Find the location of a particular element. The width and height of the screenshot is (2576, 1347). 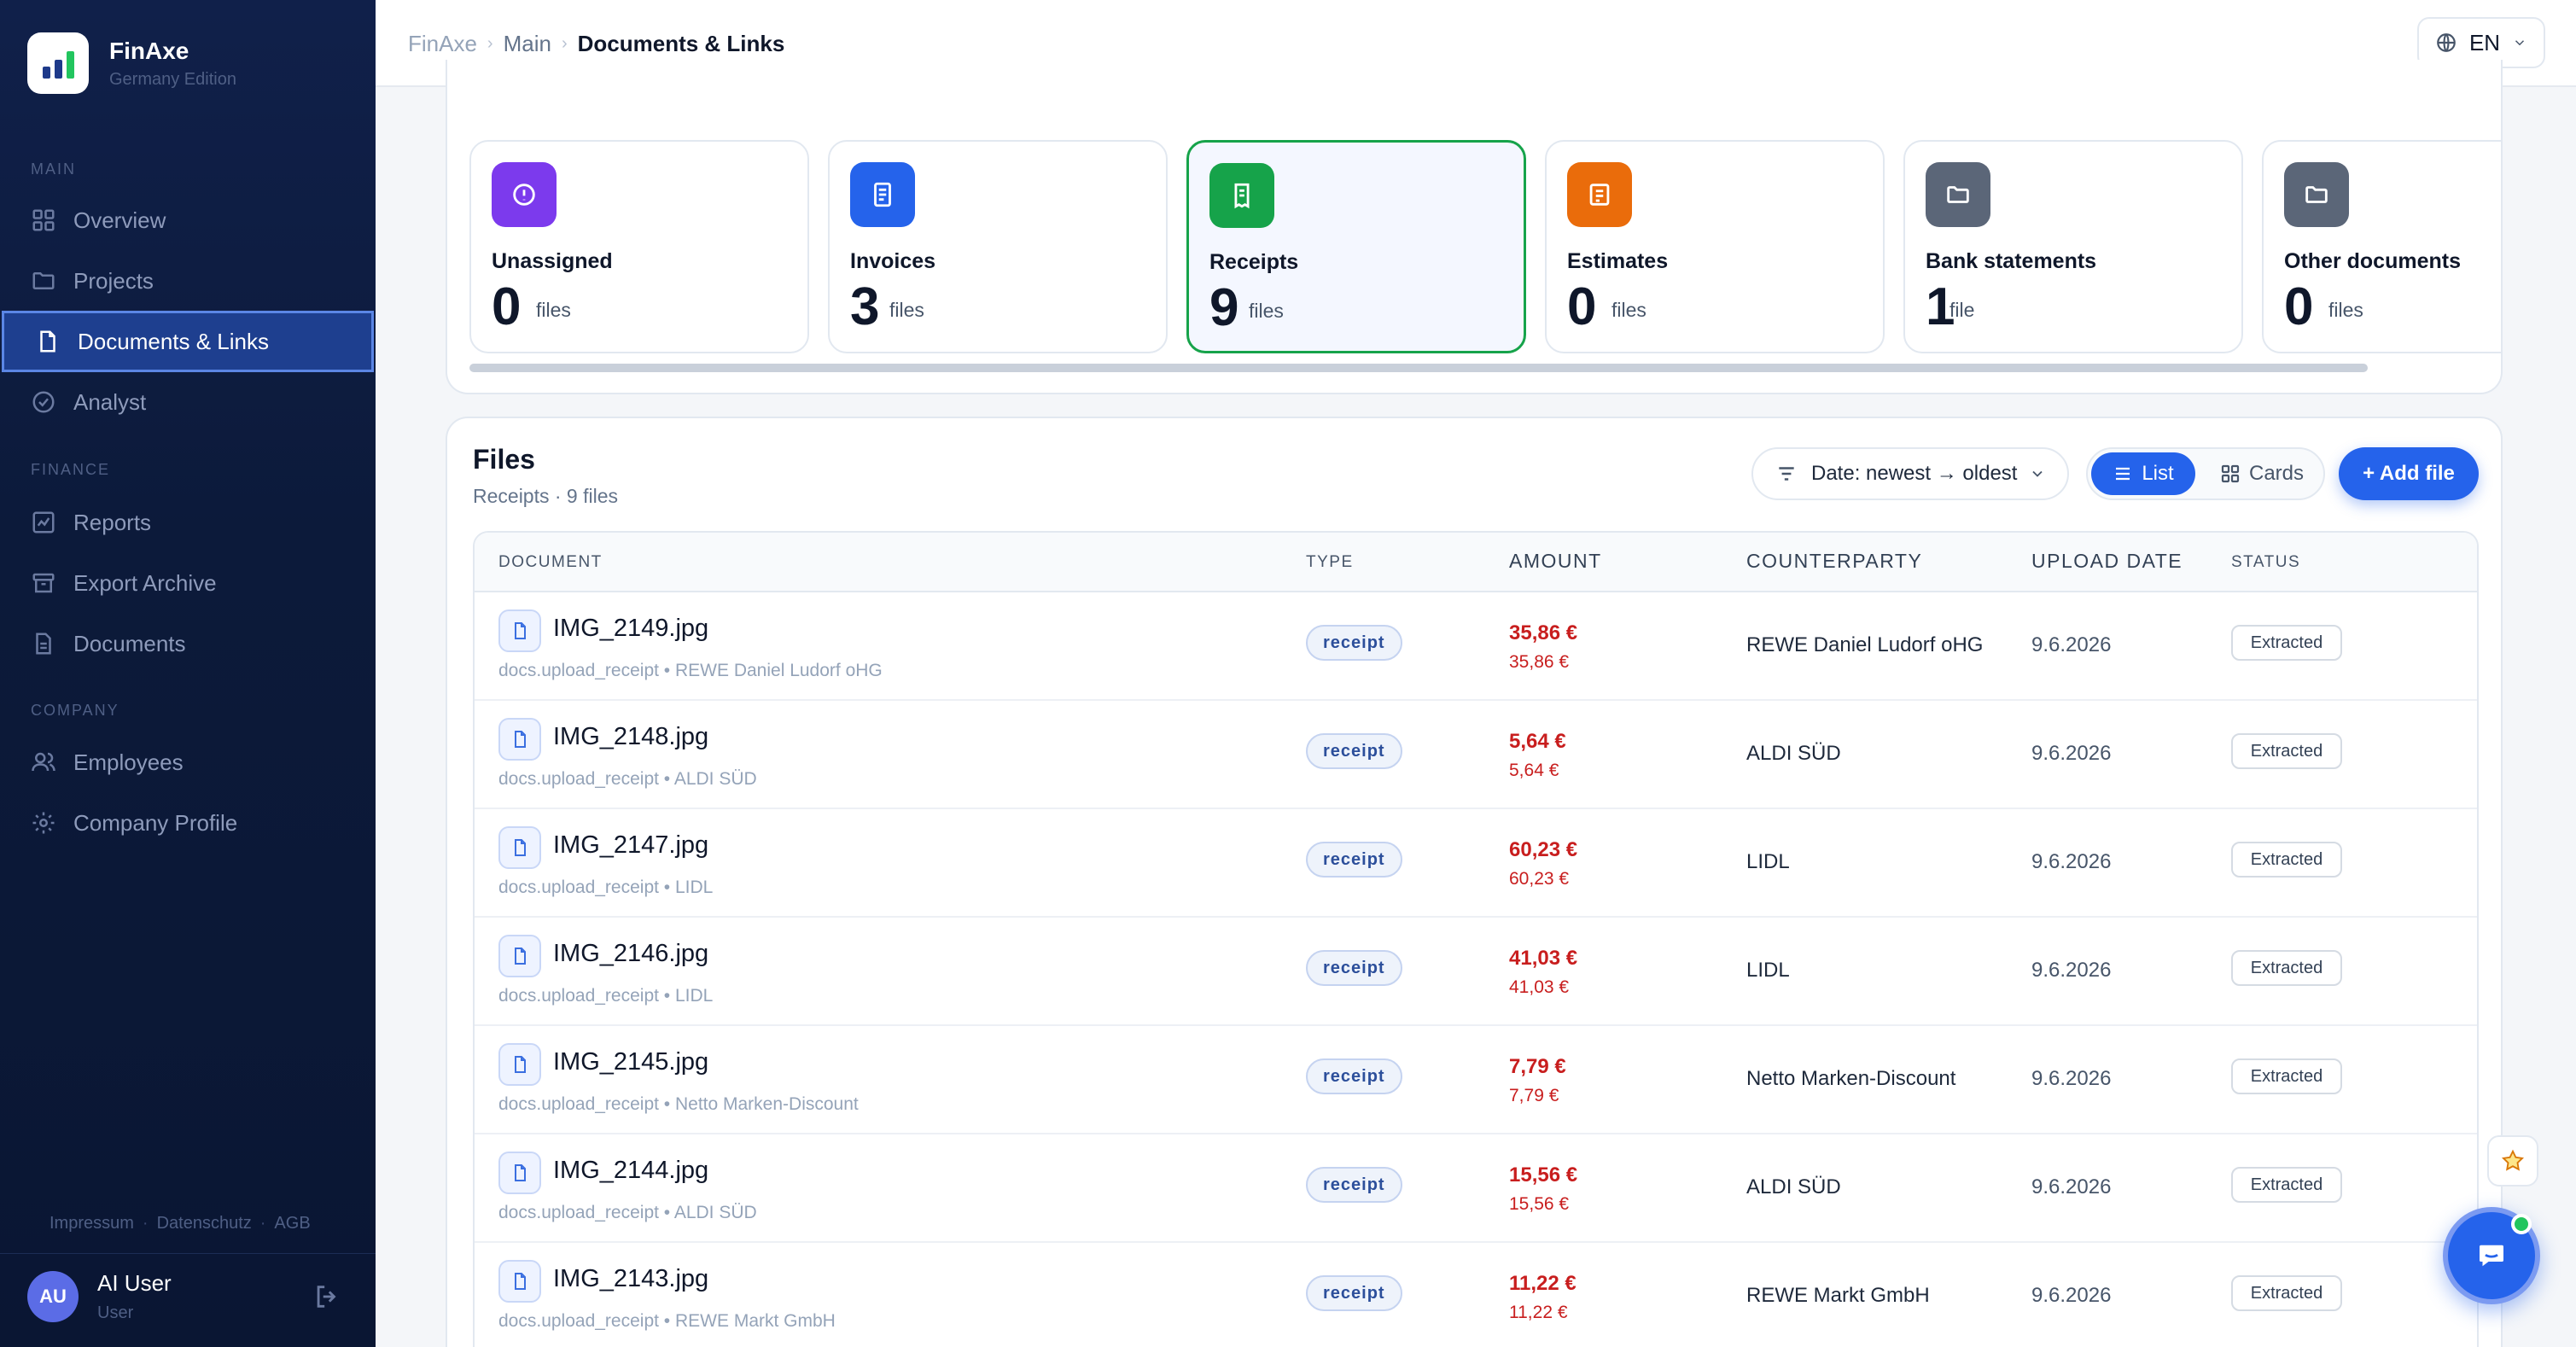

favorite-button is located at coordinates (2512, 1161).